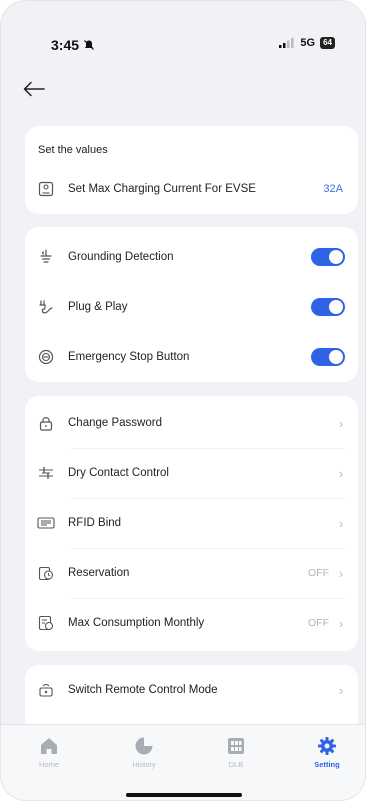 Image resolution: width=366 pixels, height=801 pixels. What do you see at coordinates (143, 690) in the screenshot?
I see `row-label: Switch Remote Control Mode` at bounding box center [143, 690].